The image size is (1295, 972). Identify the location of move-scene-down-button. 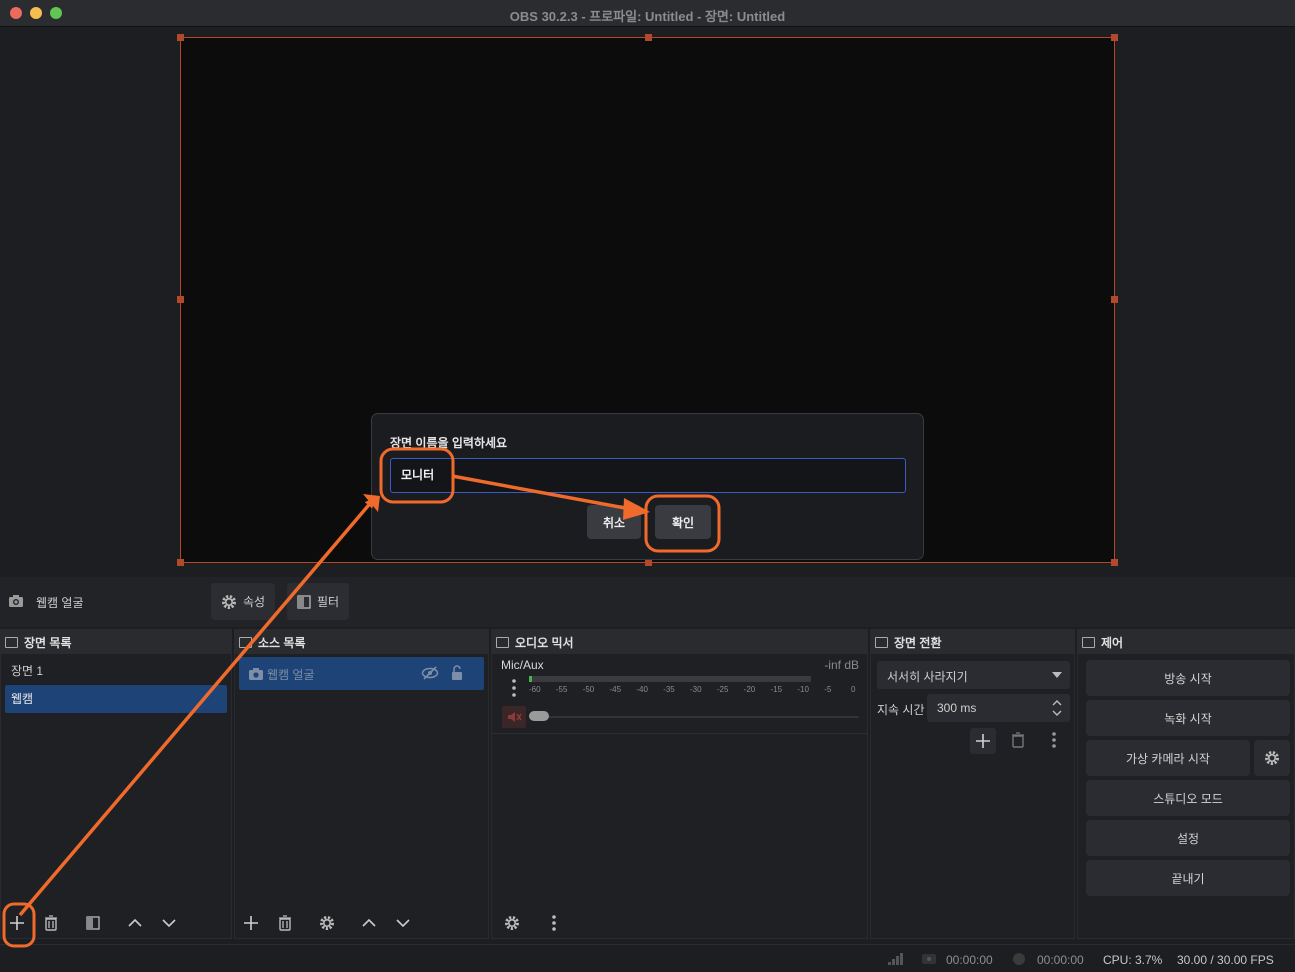
(169, 923).